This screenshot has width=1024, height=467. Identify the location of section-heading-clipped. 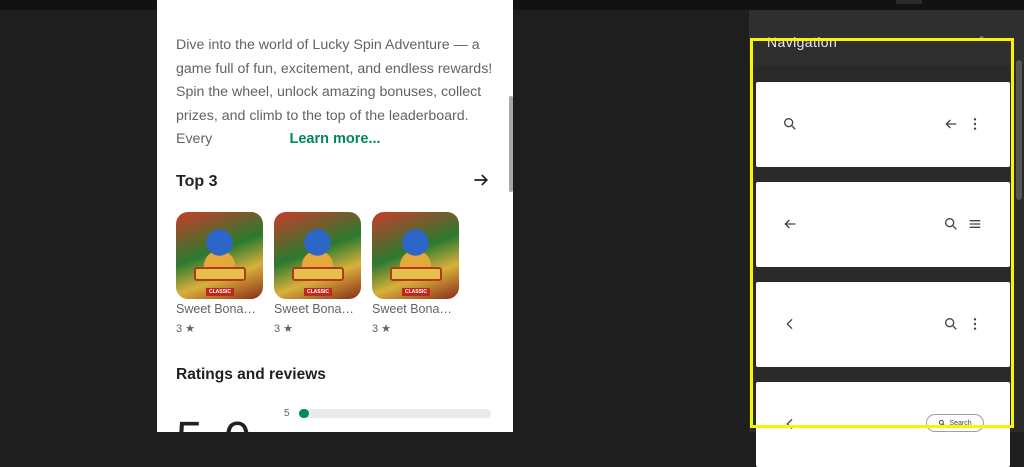
(236, 2).